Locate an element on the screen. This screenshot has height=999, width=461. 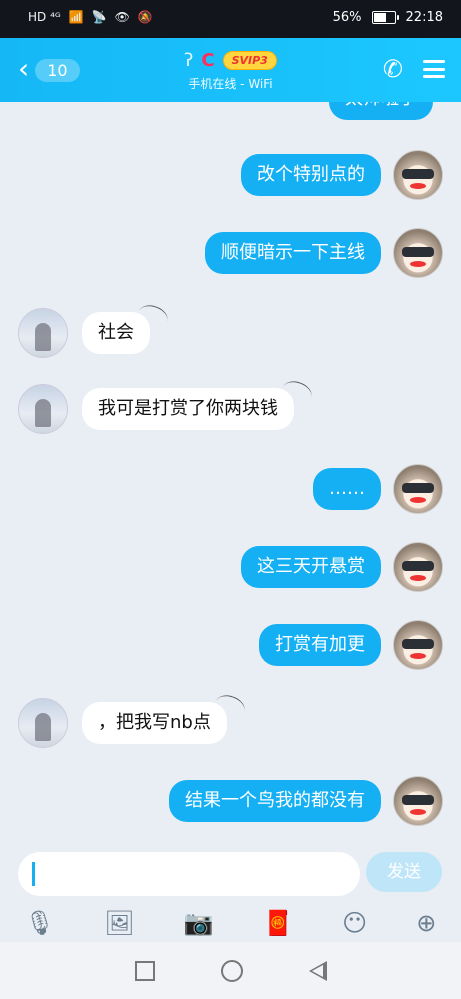
network-icons: HD ⁴ᴳ is located at coordinates (44, 17).